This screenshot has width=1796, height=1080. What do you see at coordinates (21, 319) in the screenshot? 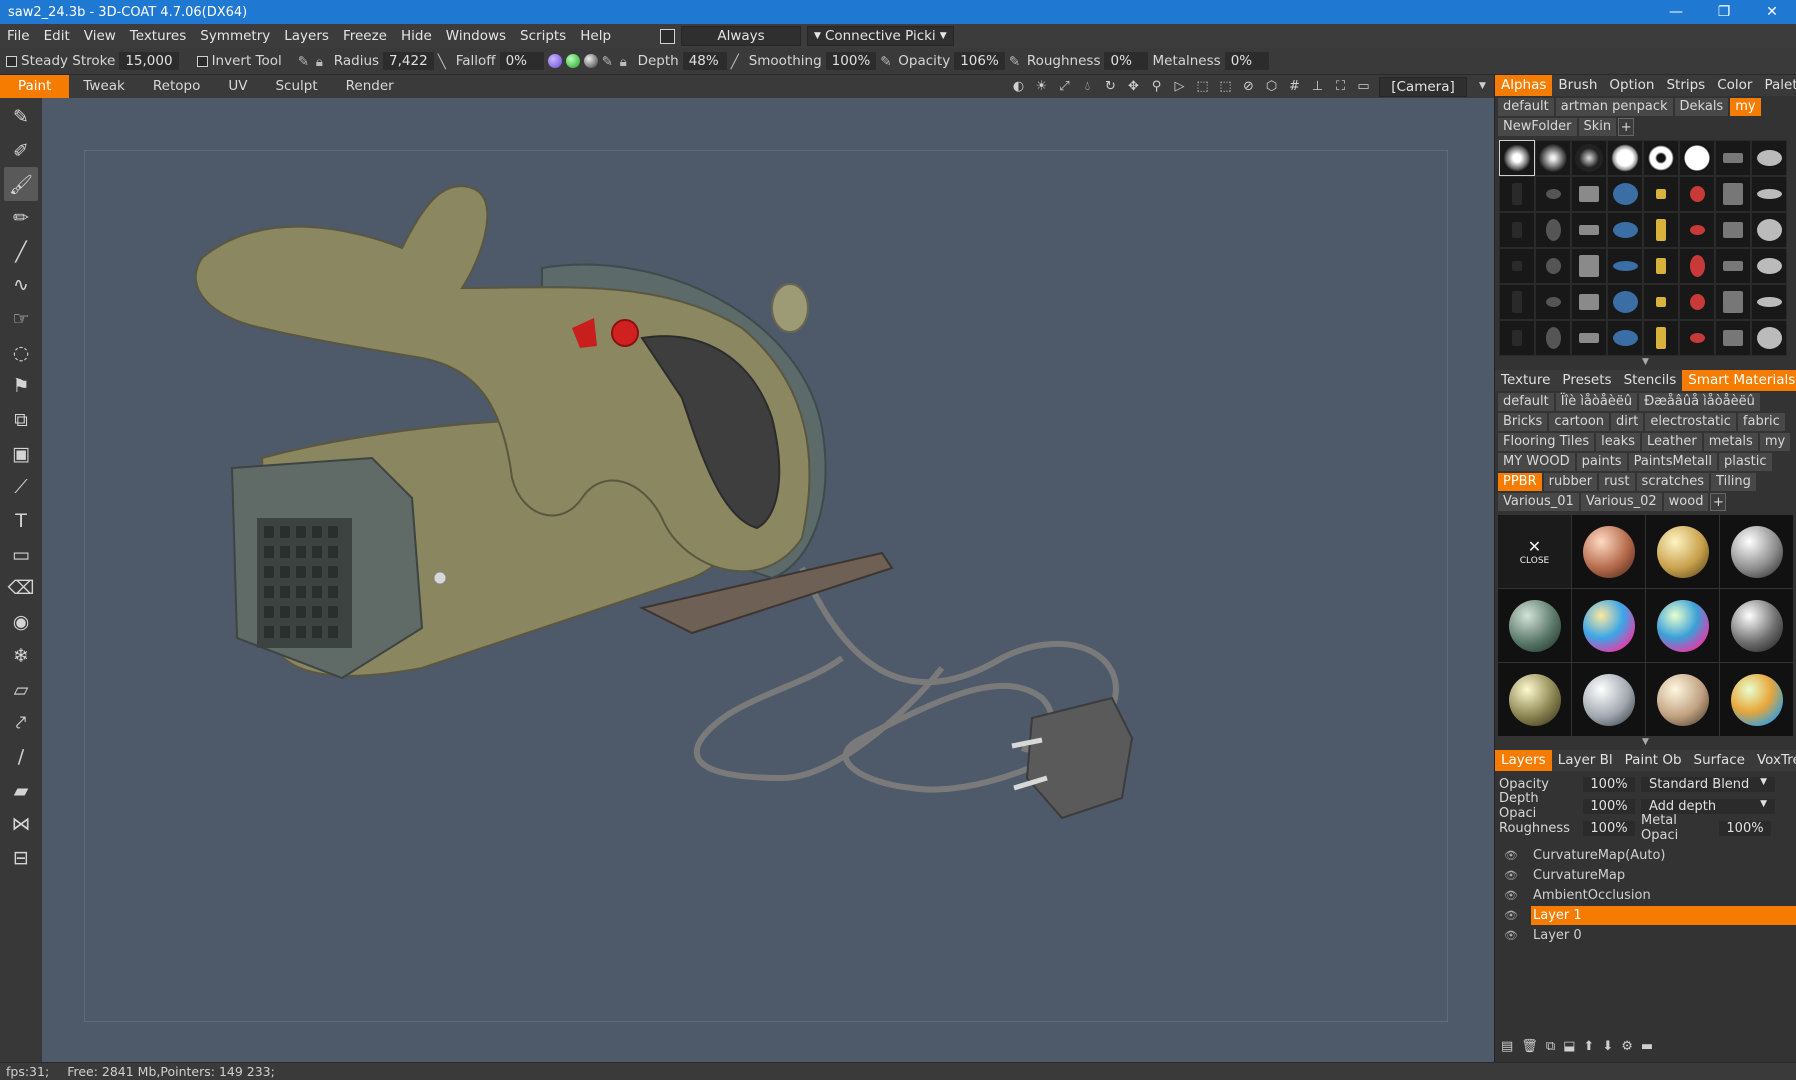
I see `smudge-icon: ☞` at bounding box center [21, 319].